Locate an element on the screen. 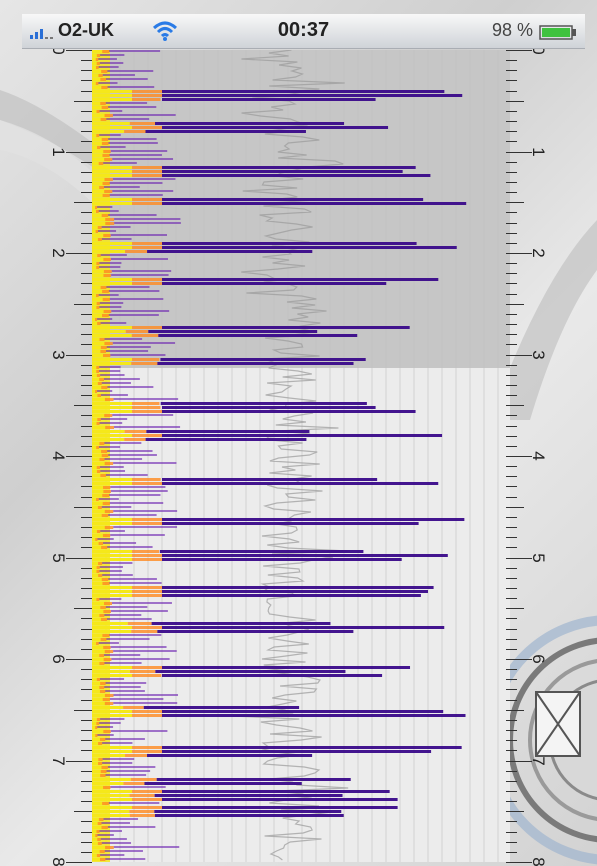  ruler-label: 8 is located at coordinates (58, 861).